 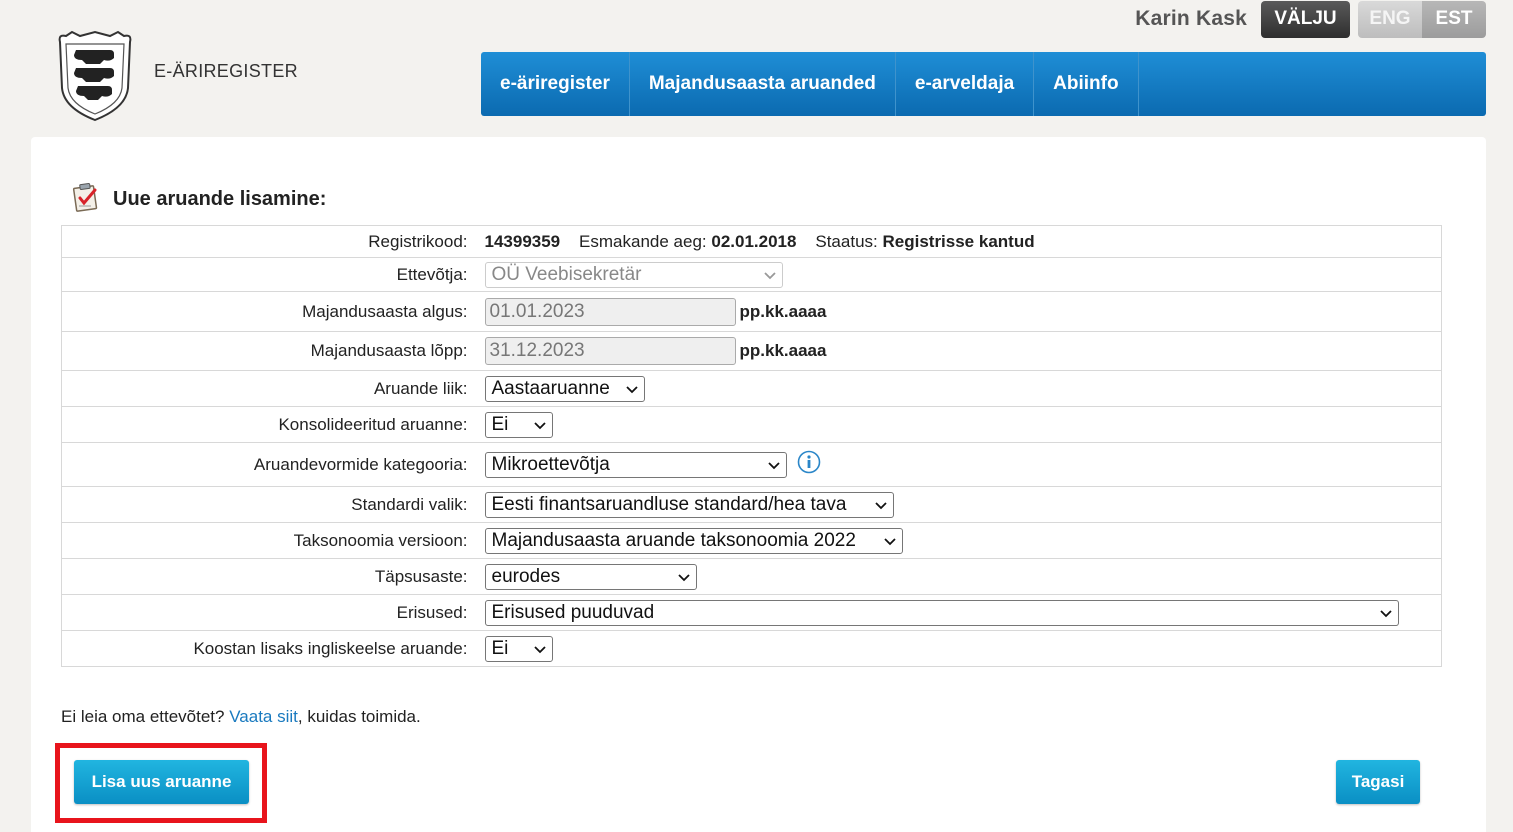 I want to click on end-label: Majandusaasta lõpp:, so click(x=268, y=351).